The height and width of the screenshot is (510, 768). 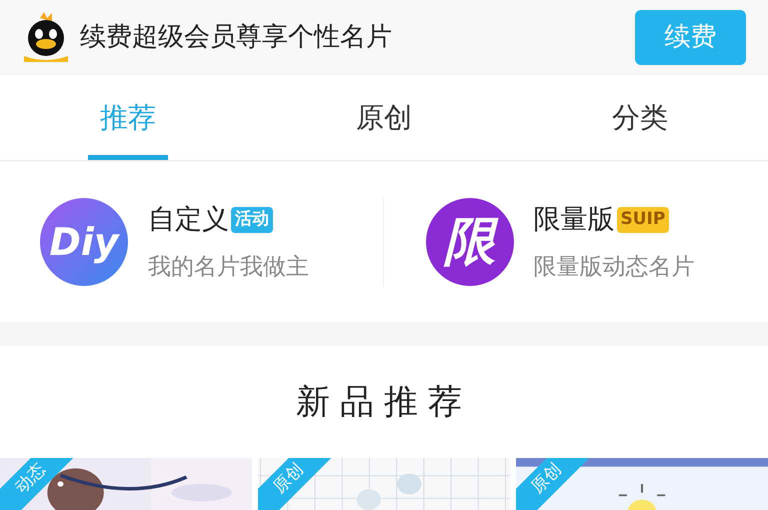 What do you see at coordinates (614, 267) in the screenshot?
I see `feature-subtitle: 限量版动态名片` at bounding box center [614, 267].